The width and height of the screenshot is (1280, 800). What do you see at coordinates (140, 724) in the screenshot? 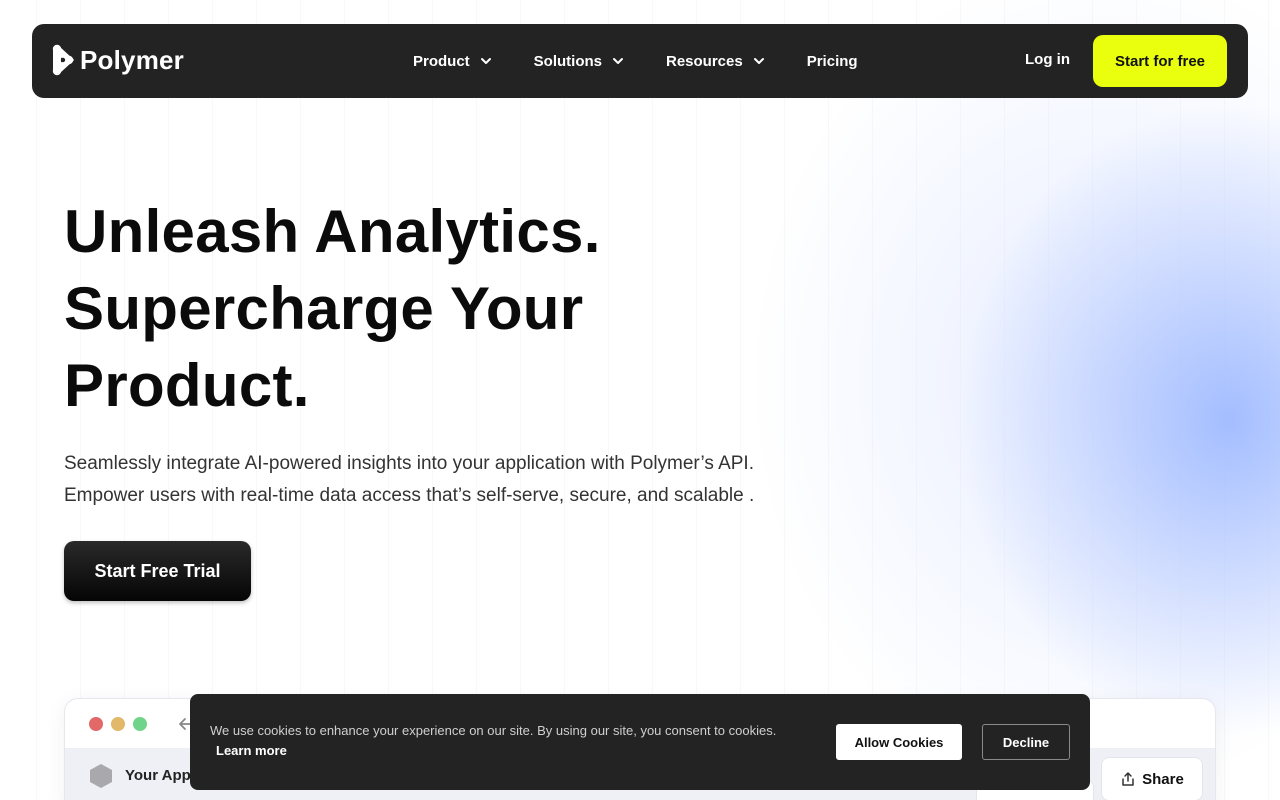
I see `window-maximize-dot` at bounding box center [140, 724].